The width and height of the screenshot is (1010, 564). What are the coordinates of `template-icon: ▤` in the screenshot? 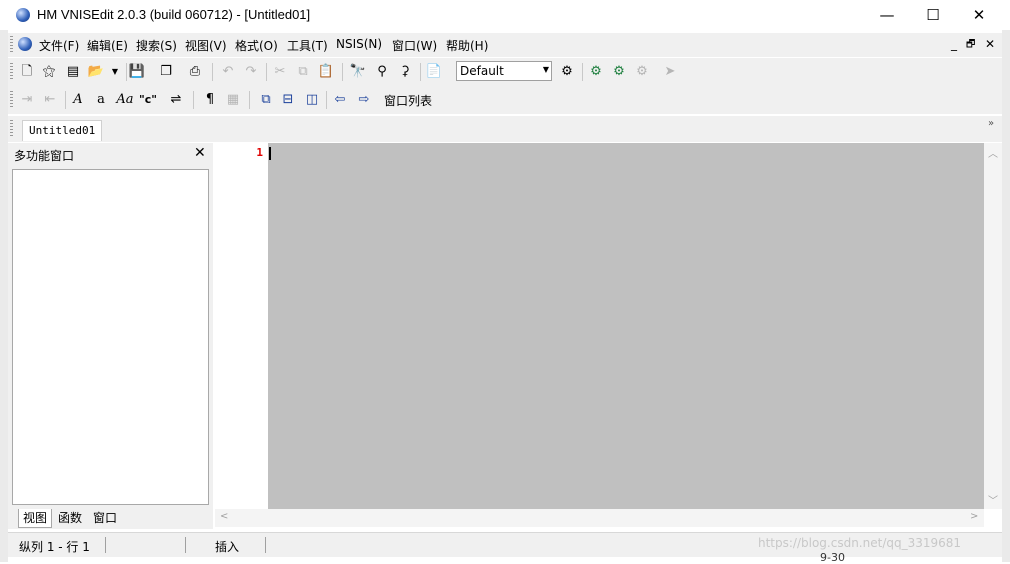 It's located at (73, 72).